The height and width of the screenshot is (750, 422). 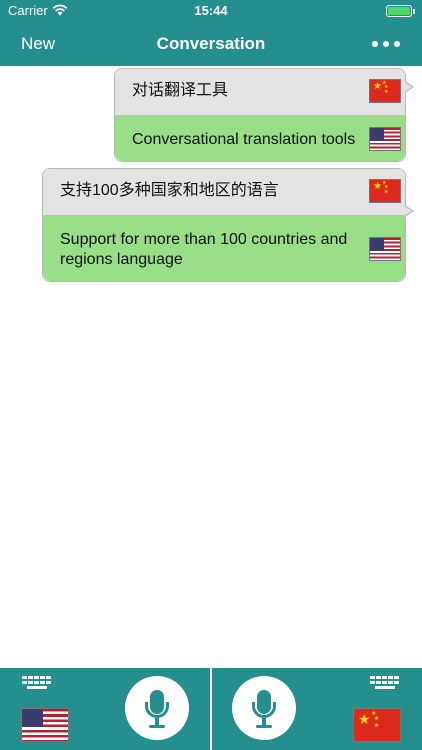 I want to click on status-time: 15:44, so click(x=211, y=10).